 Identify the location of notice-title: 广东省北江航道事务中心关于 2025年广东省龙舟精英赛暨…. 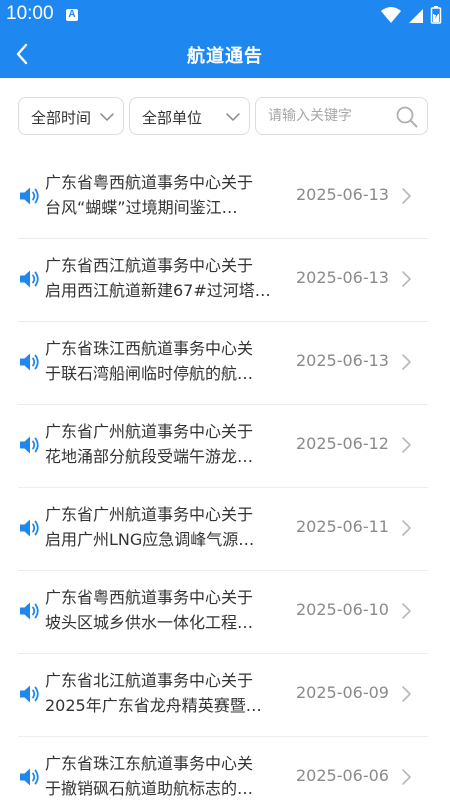
(162, 693).